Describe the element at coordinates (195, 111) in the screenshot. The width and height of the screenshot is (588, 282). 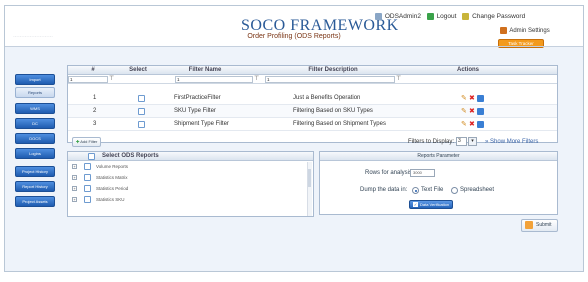
I see `row-filter-name: SKU Type Filter` at that location.